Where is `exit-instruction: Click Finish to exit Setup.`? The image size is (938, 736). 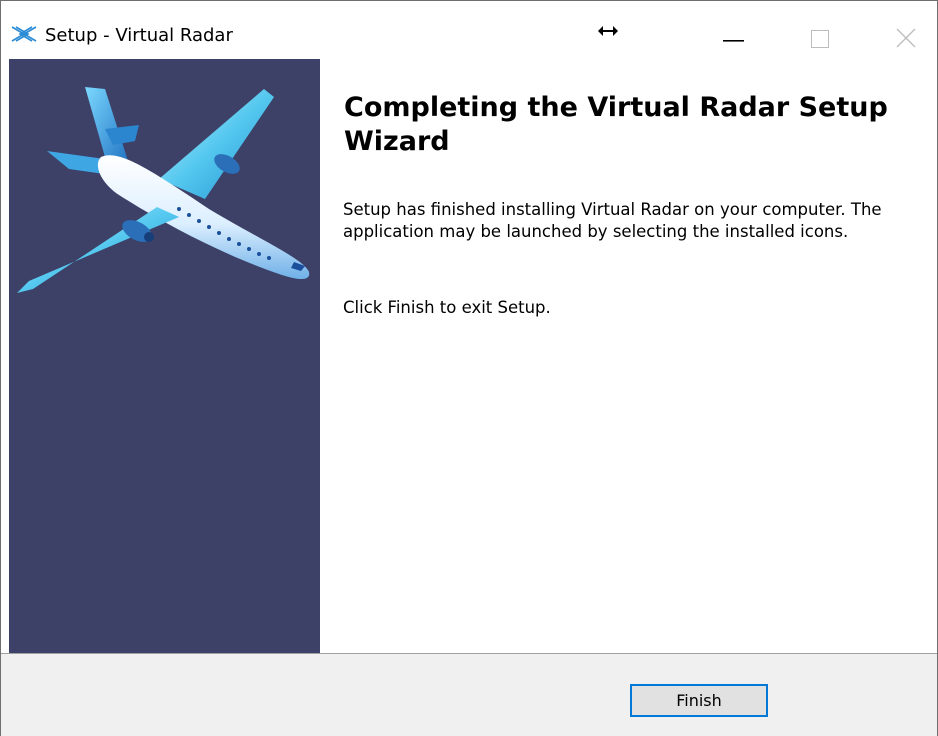 exit-instruction: Click Finish to exit Setup. is located at coordinates (447, 307).